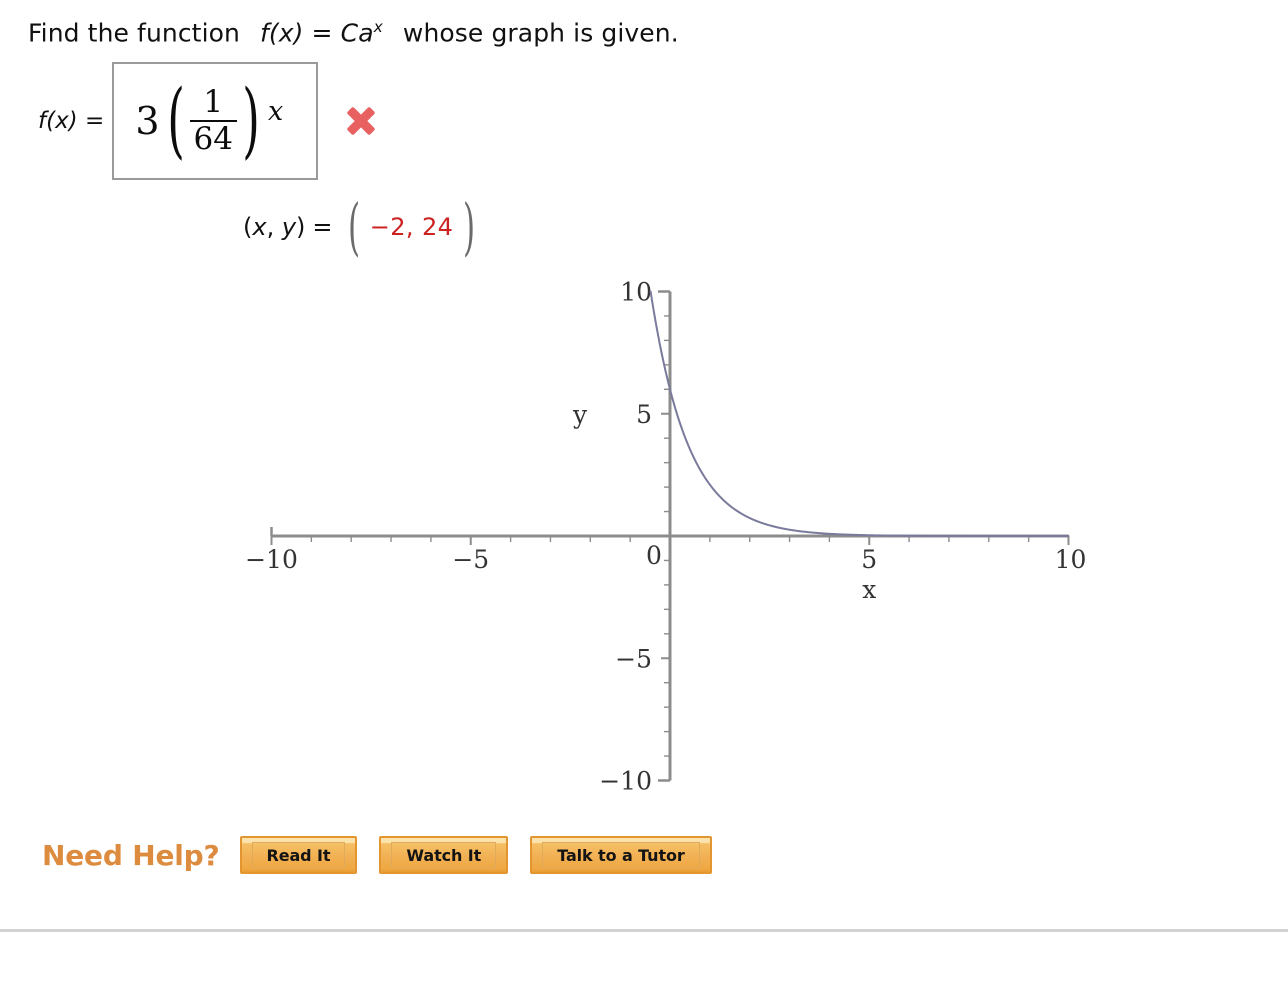 The width and height of the screenshot is (1288, 1000). Describe the element at coordinates (58, 121) in the screenshot. I see `answer-label-fx: f(x)` at that location.